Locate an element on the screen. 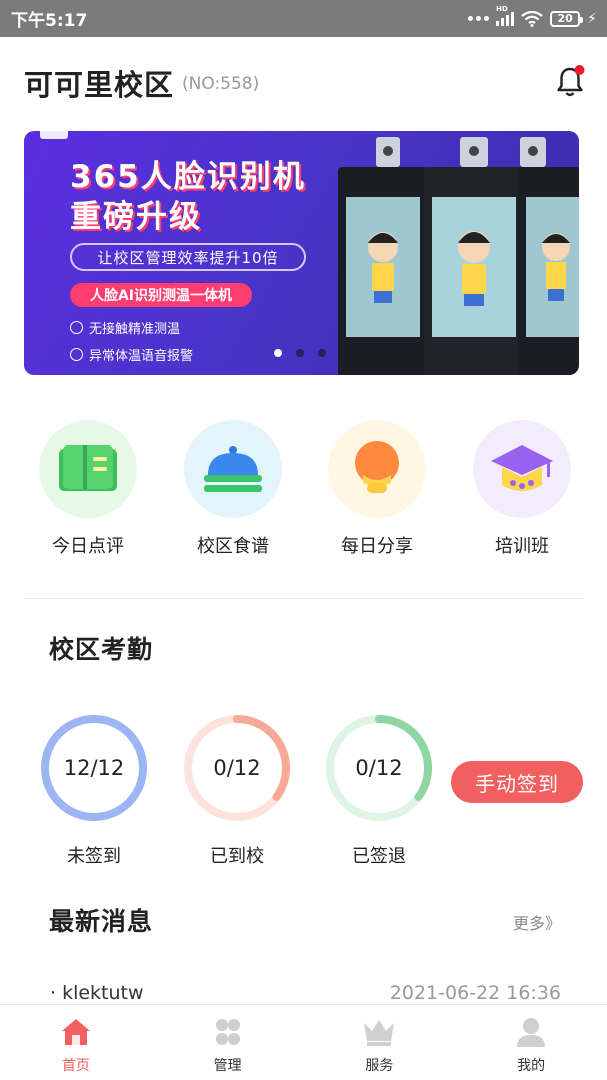  bottom-tab-bar: 首页 管理 服务 我的 is located at coordinates (303, 1042).